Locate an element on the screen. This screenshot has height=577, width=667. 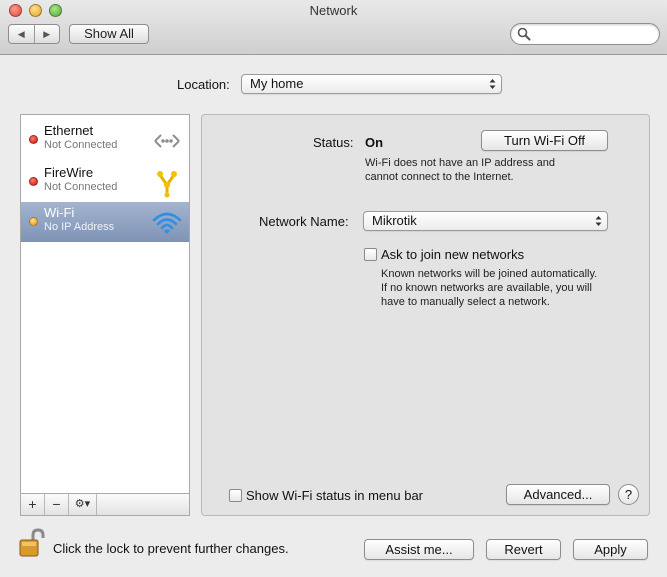
ask-join-checkbox is located at coordinates (370, 254).